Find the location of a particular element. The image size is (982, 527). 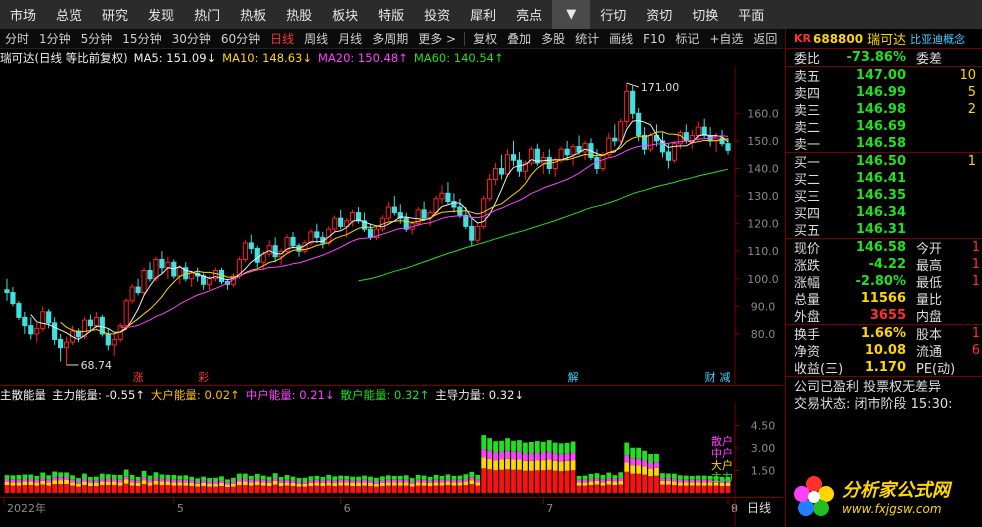

tool-button-4: 画线 is located at coordinates (621, 38).